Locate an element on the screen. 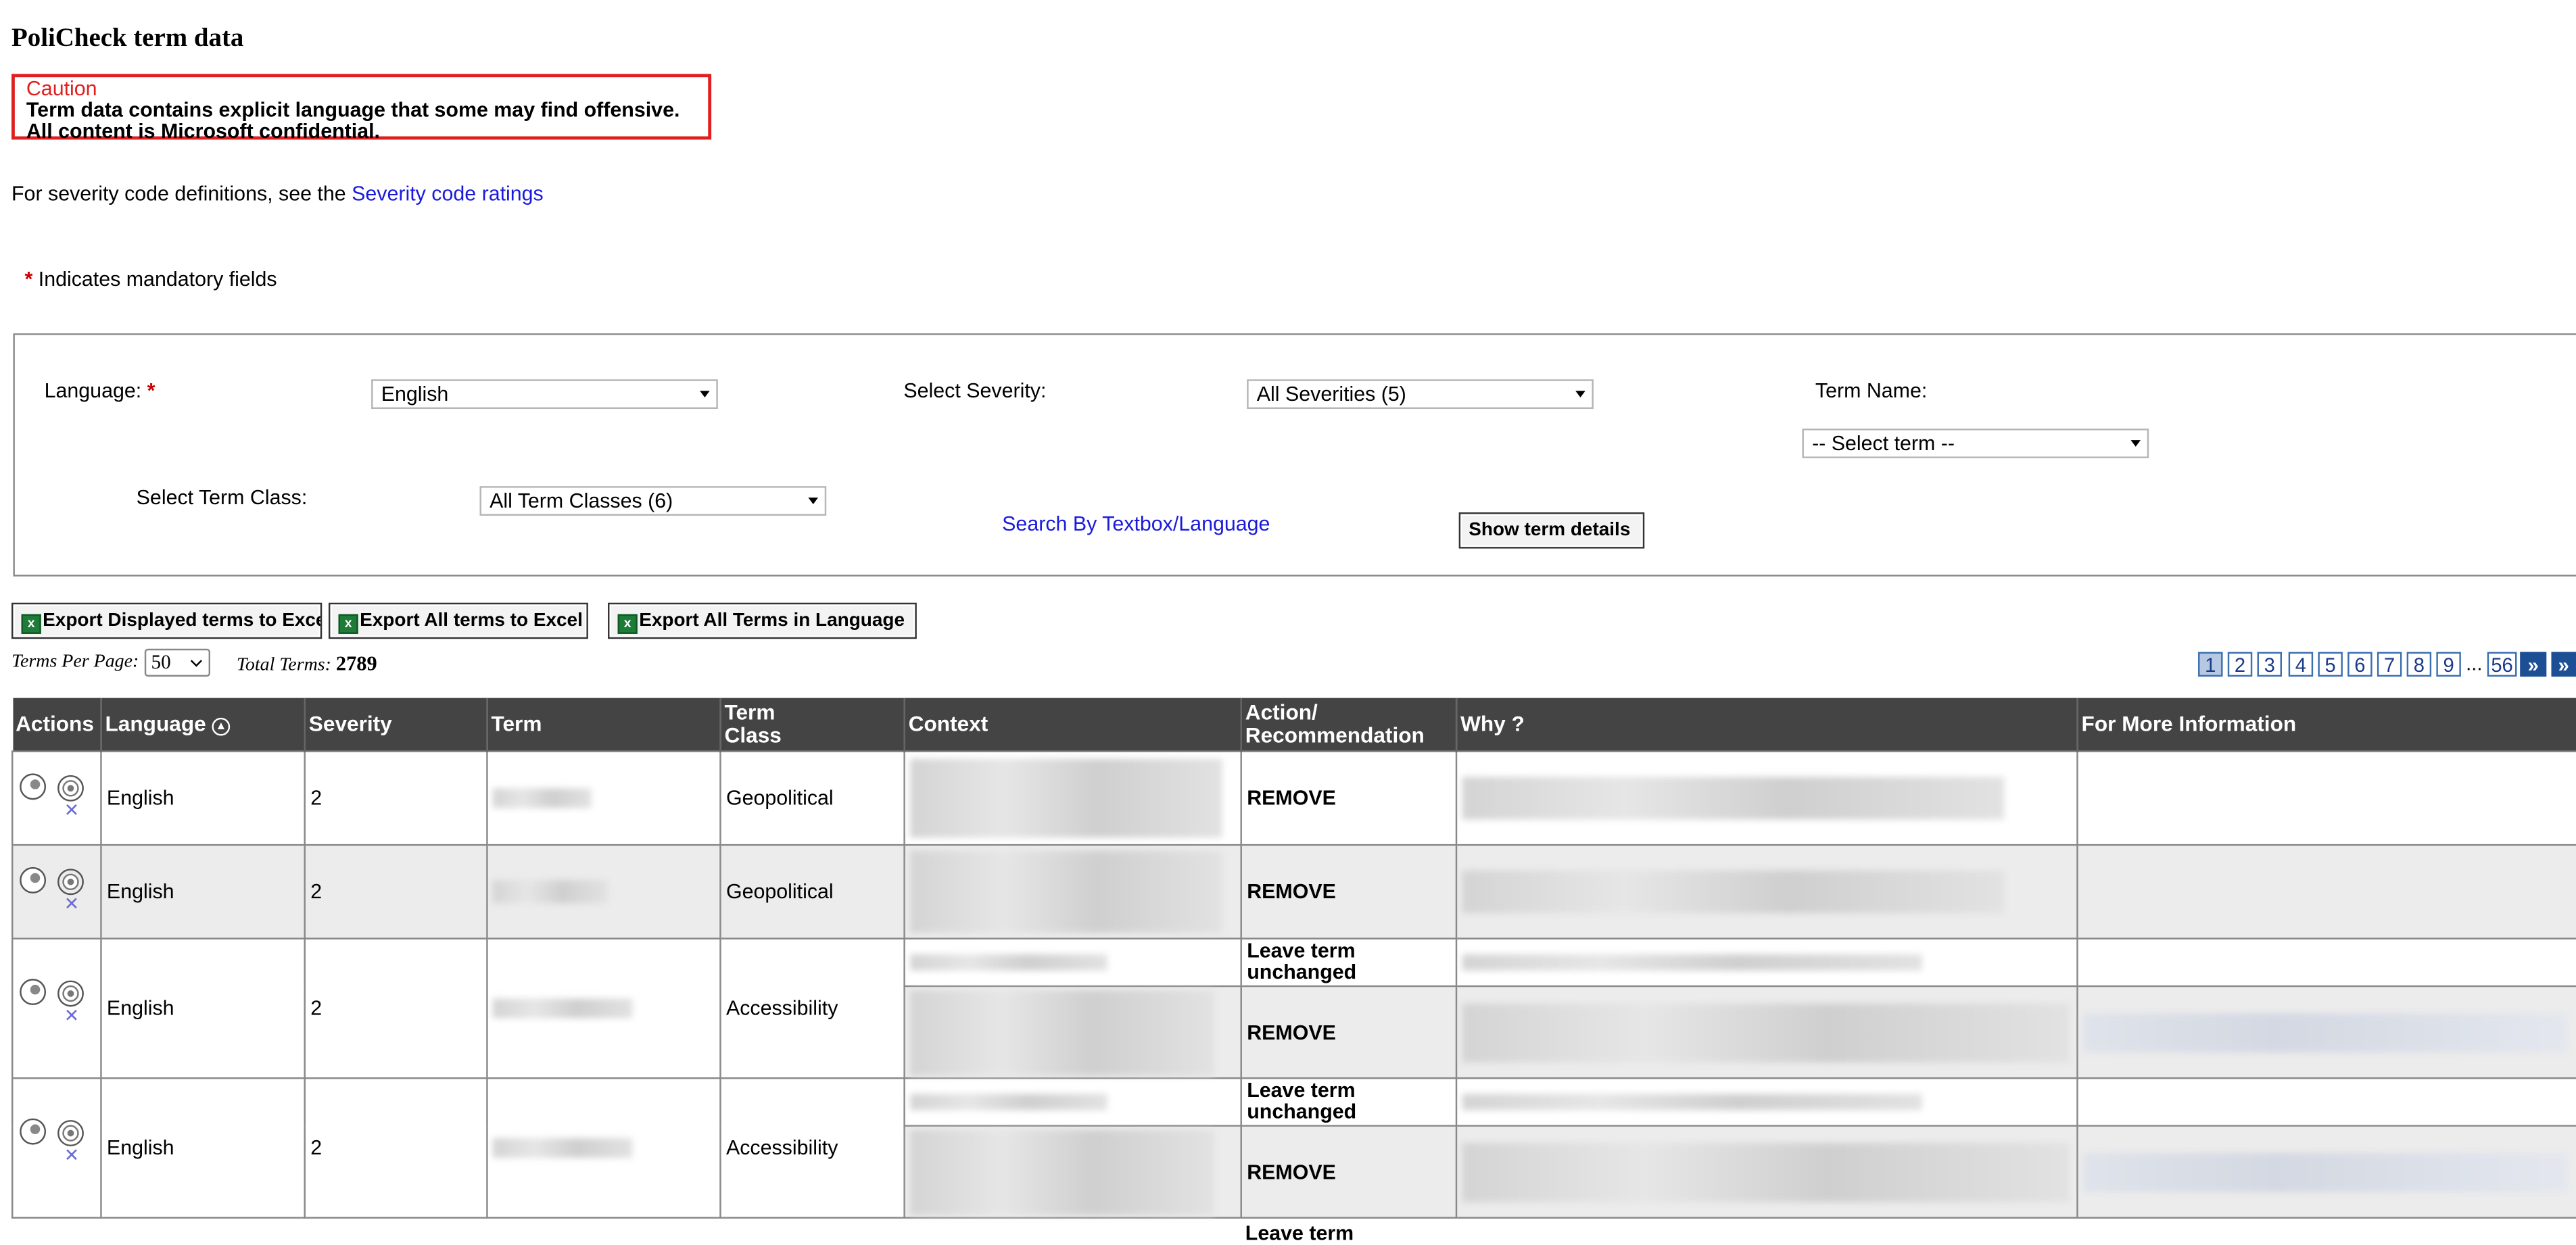 This screenshot has width=2576, height=1245. terms-per-page-select: 50 is located at coordinates (177, 662).